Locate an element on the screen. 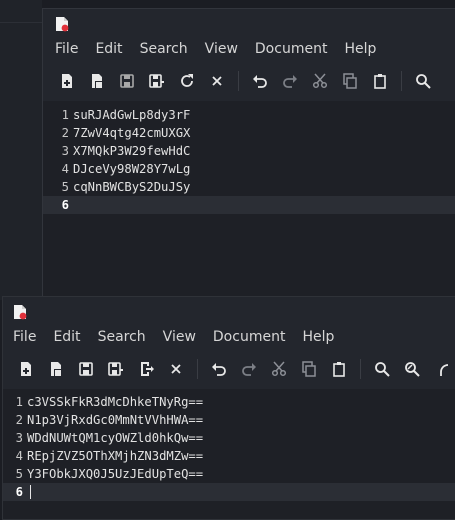 The image size is (455, 520). text-line: 5 Y3FObkJXQ0J5UzJEdUpTeQ== is located at coordinates (229, 474).